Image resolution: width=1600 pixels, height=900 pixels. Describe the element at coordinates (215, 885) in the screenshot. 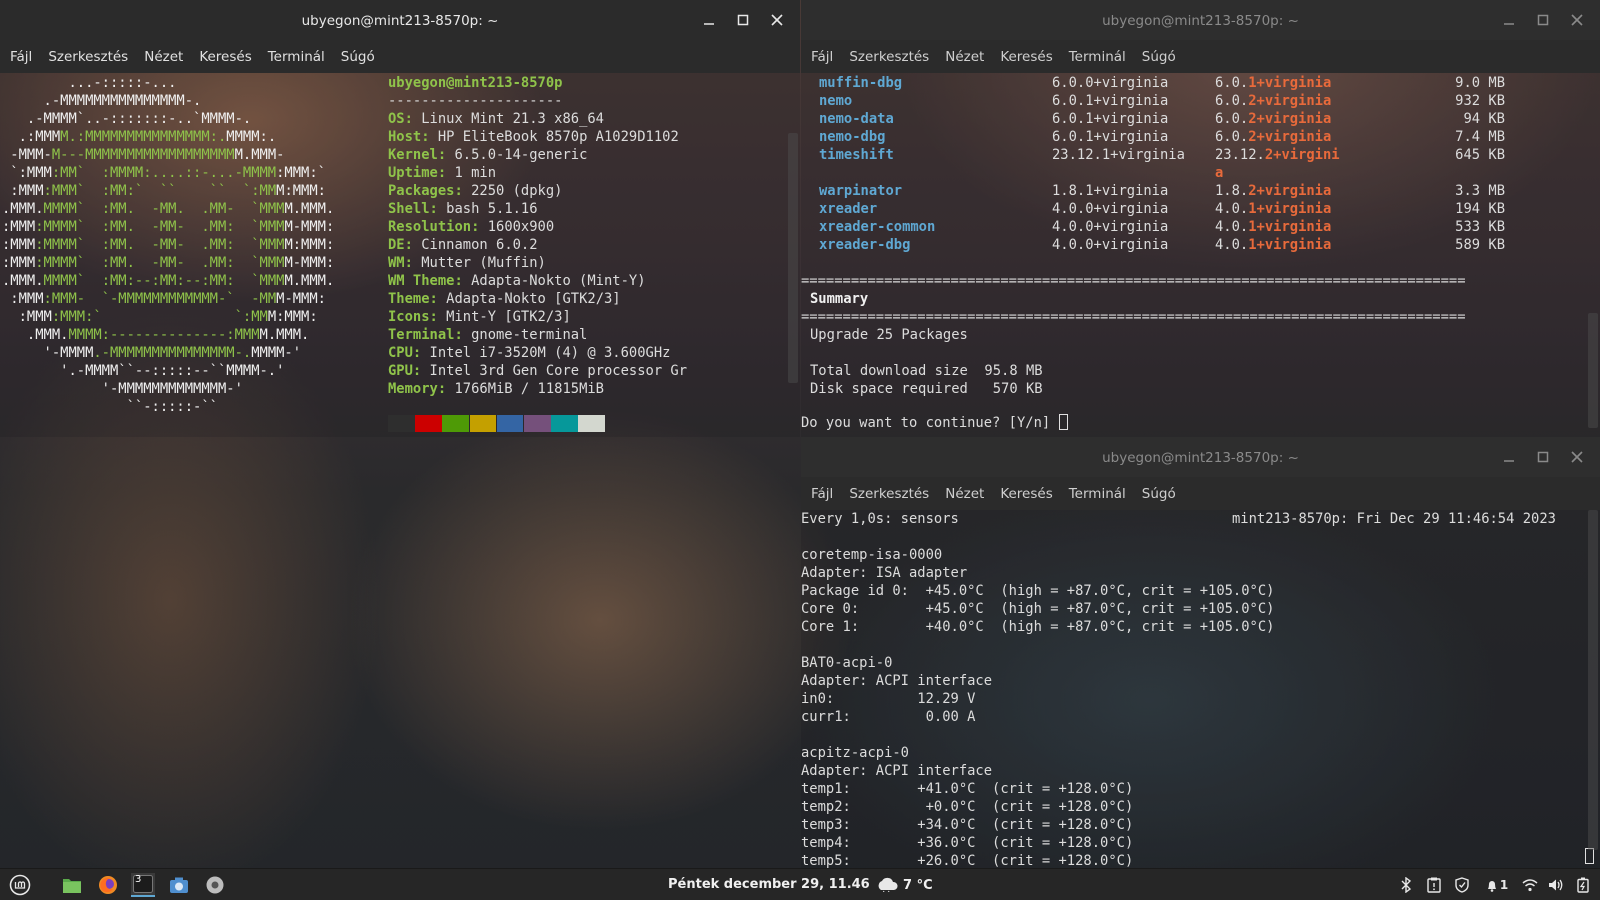

I see `settings-icon` at that location.